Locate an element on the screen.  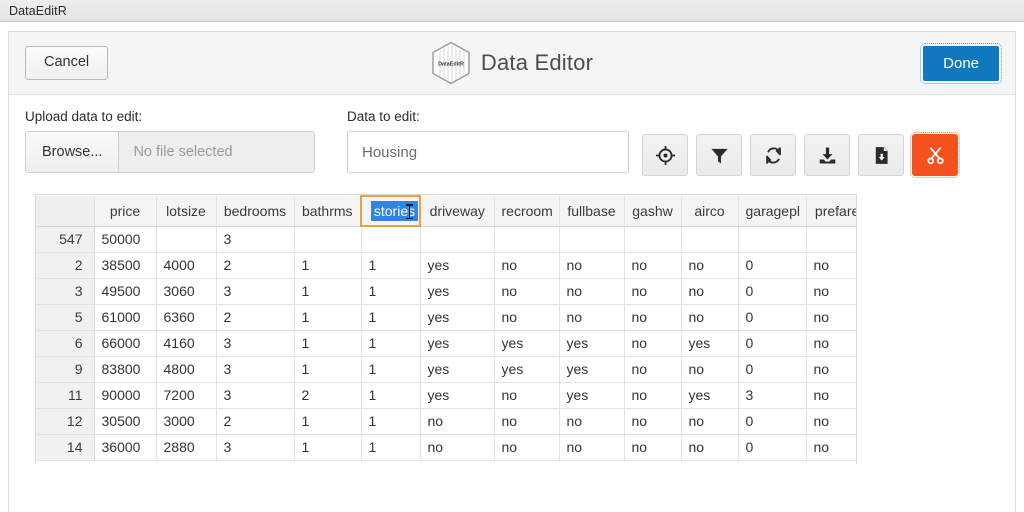
table-row: 14 36000 2880 3 1 1 no no no no no 0 no is located at coordinates (446, 447).